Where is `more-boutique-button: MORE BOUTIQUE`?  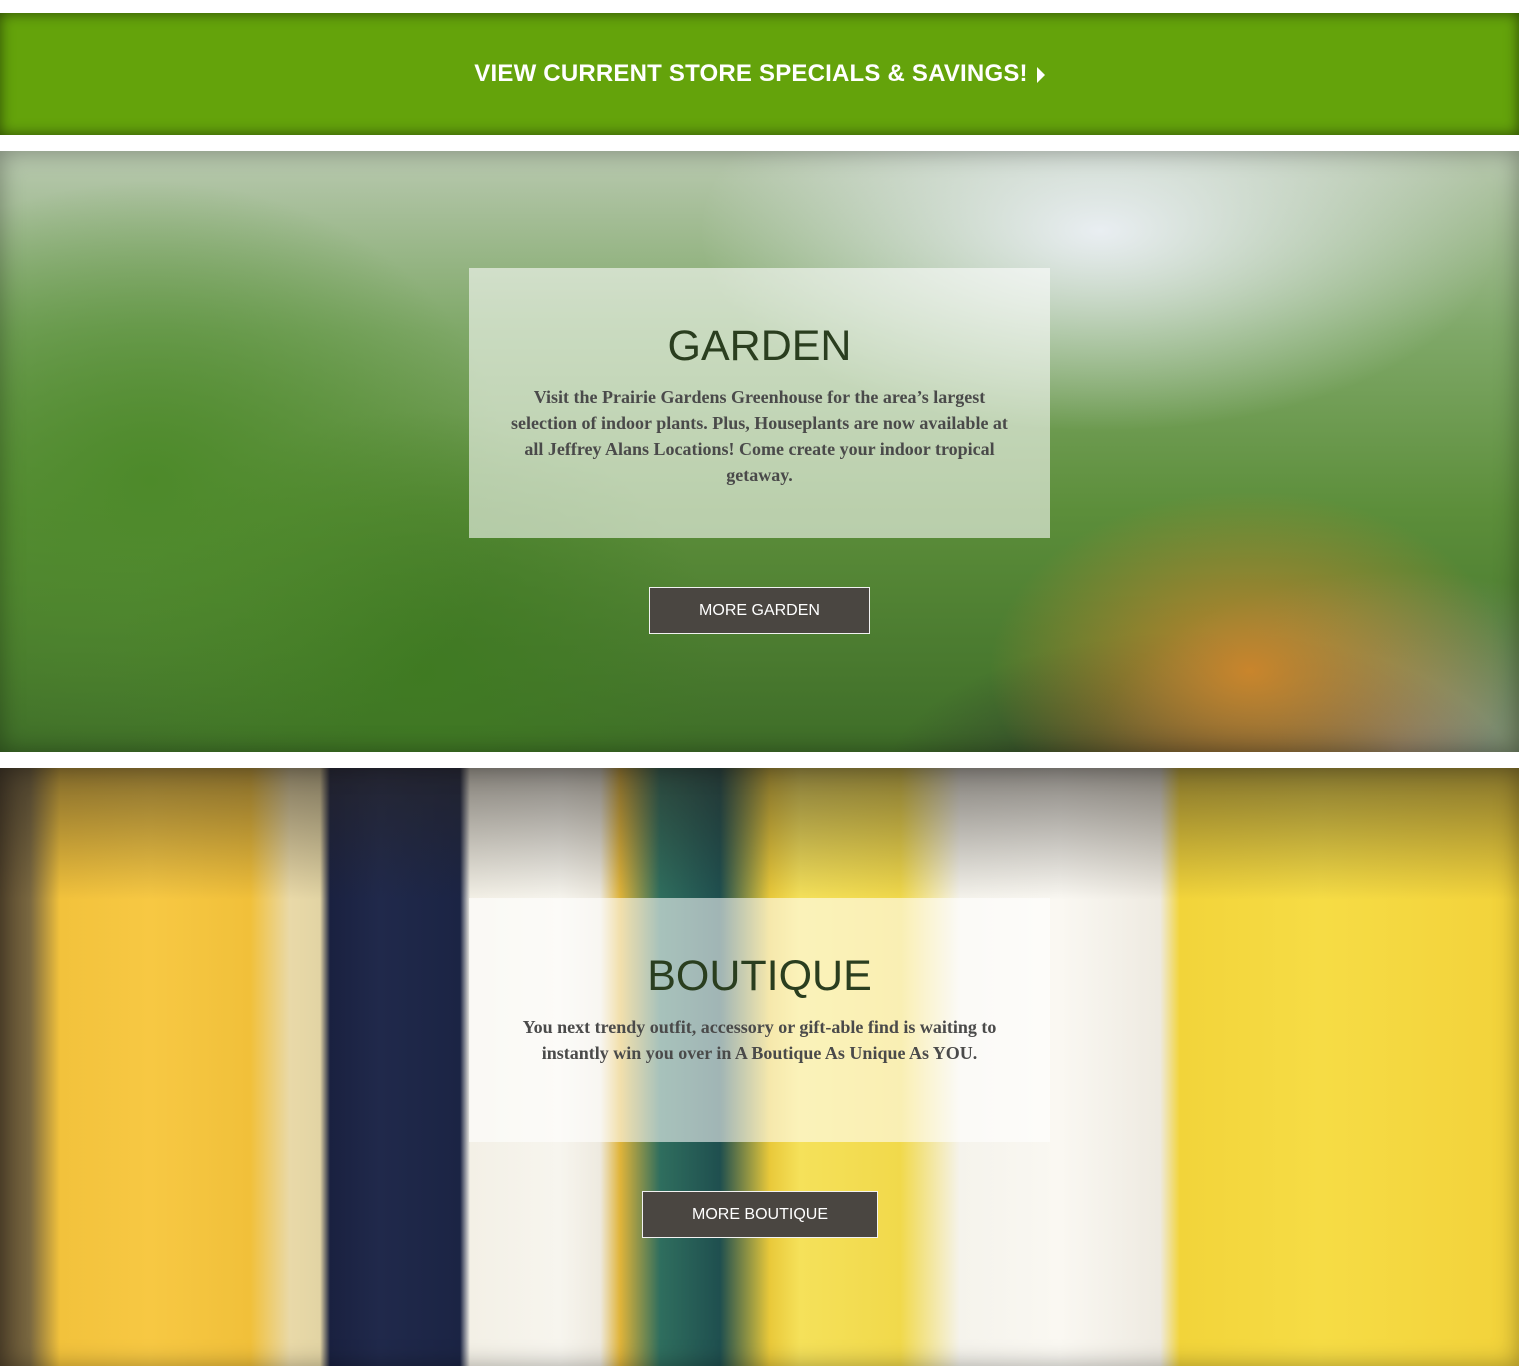
more-boutique-button: MORE BOUTIQUE is located at coordinates (760, 1214).